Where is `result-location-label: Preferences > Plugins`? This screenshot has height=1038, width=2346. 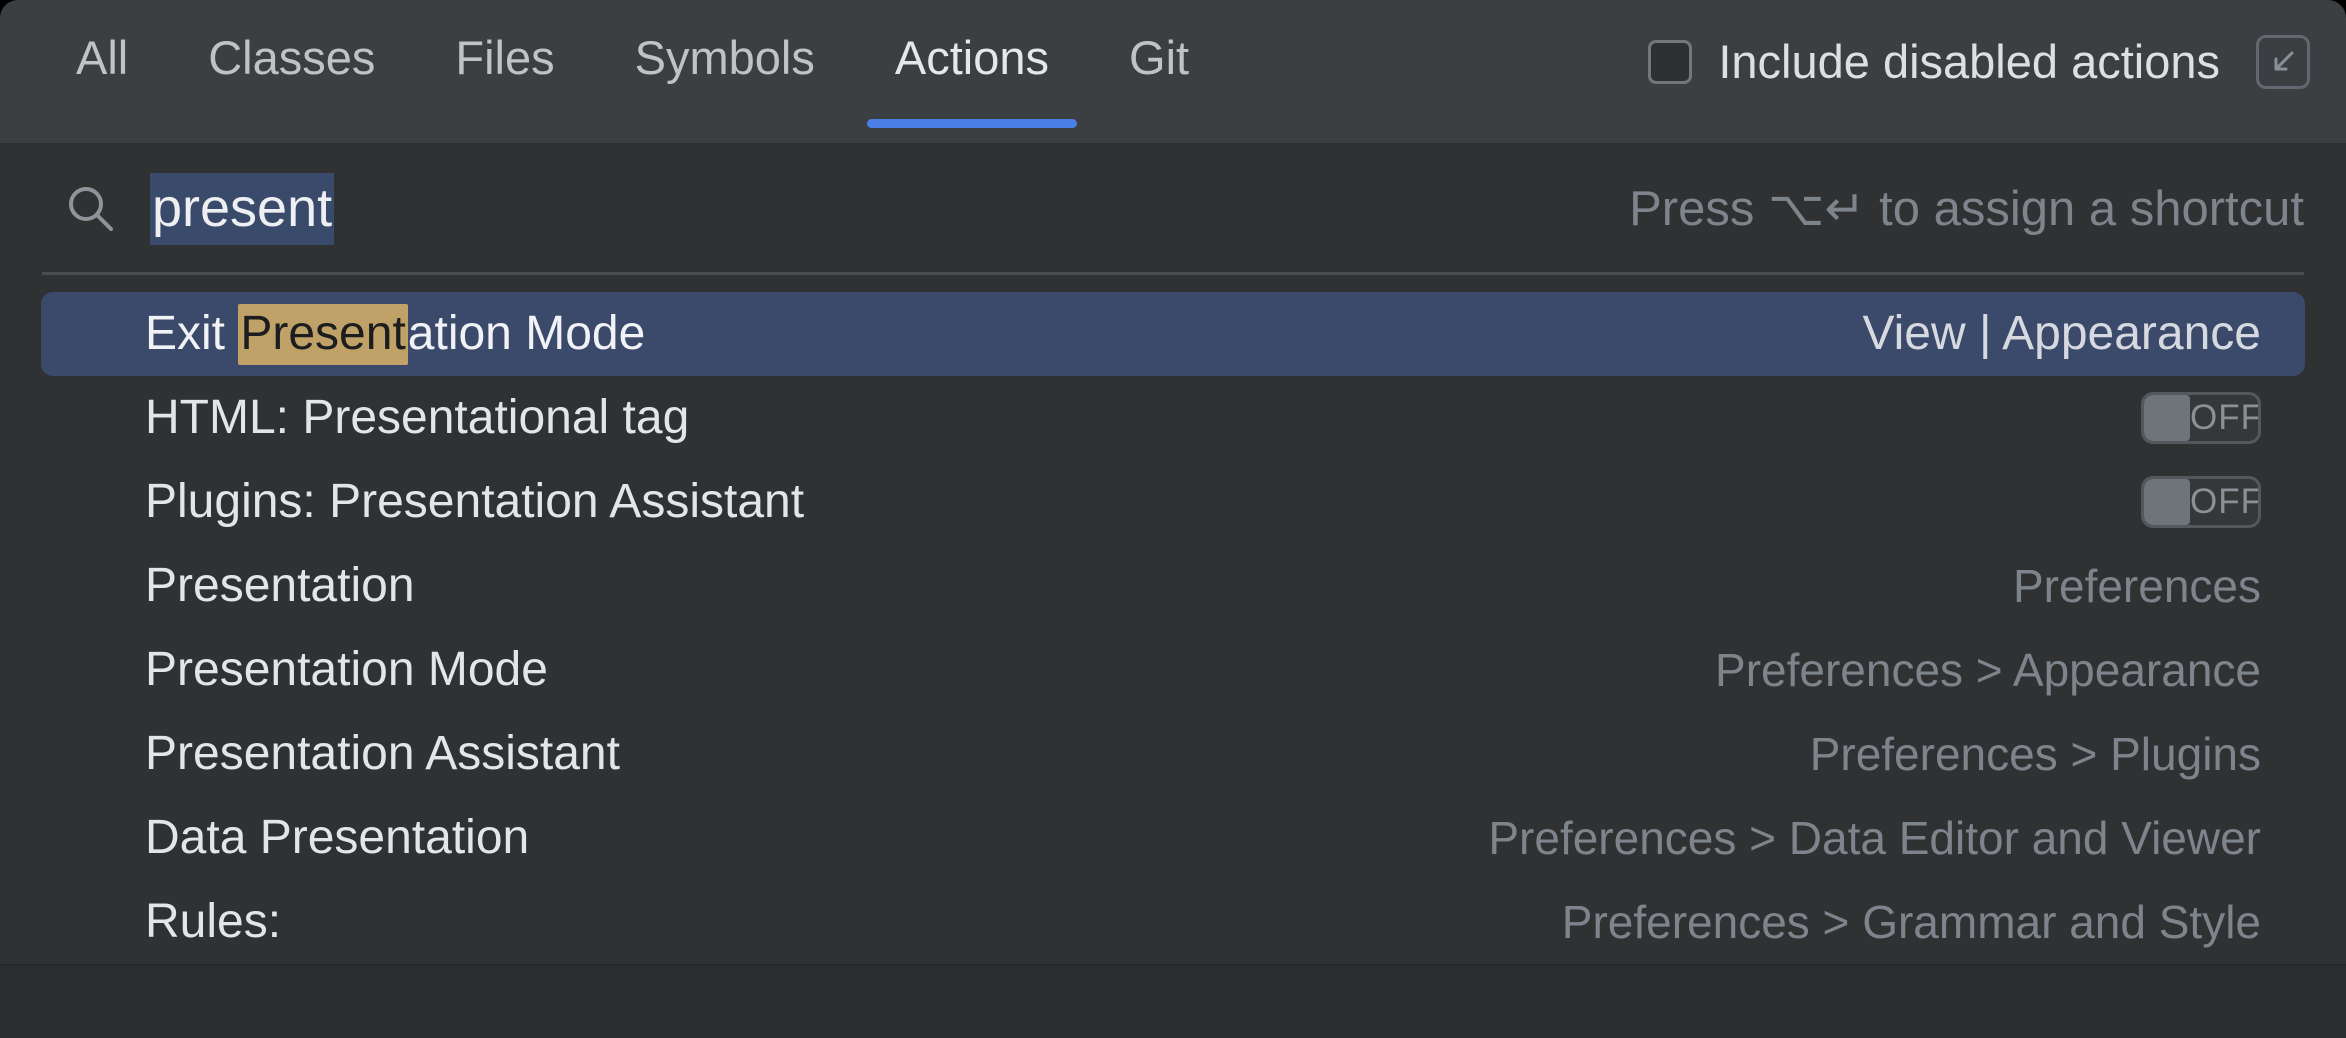
result-location-label: Preferences > Plugins is located at coordinates (2035, 754).